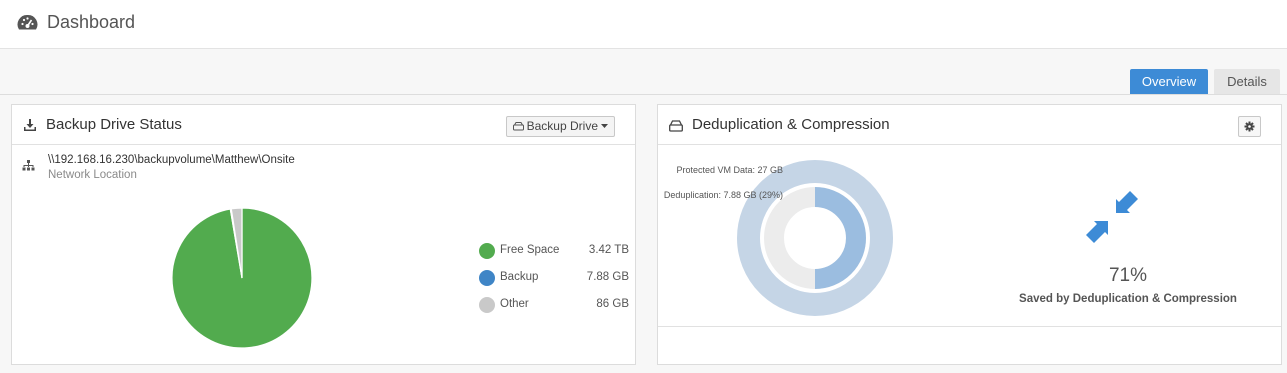 The width and height of the screenshot is (1287, 373). Describe the element at coordinates (242, 278) in the screenshot. I see `drive-usage-pie-chart` at that location.